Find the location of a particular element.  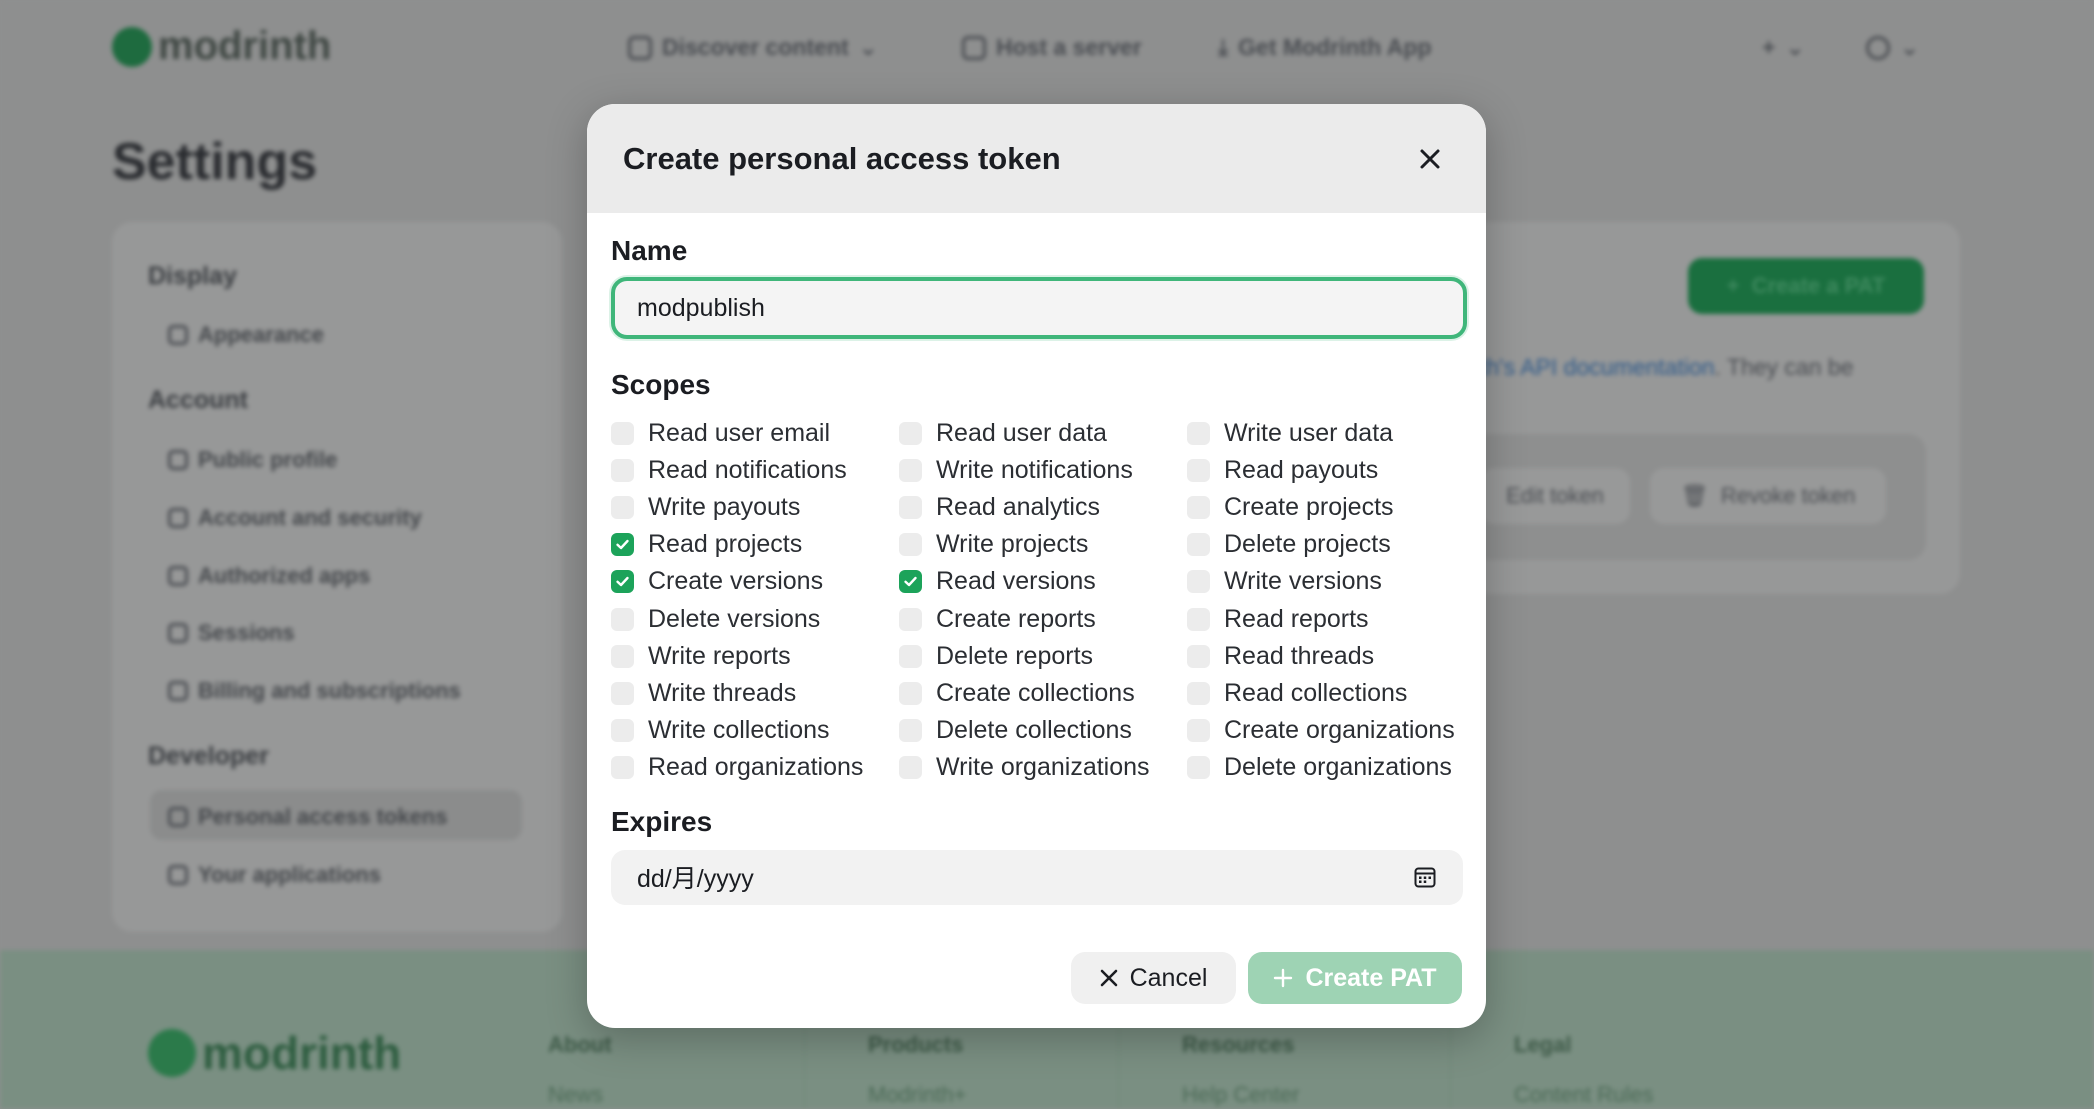

scope-option: Read user email is located at coordinates (755, 433).